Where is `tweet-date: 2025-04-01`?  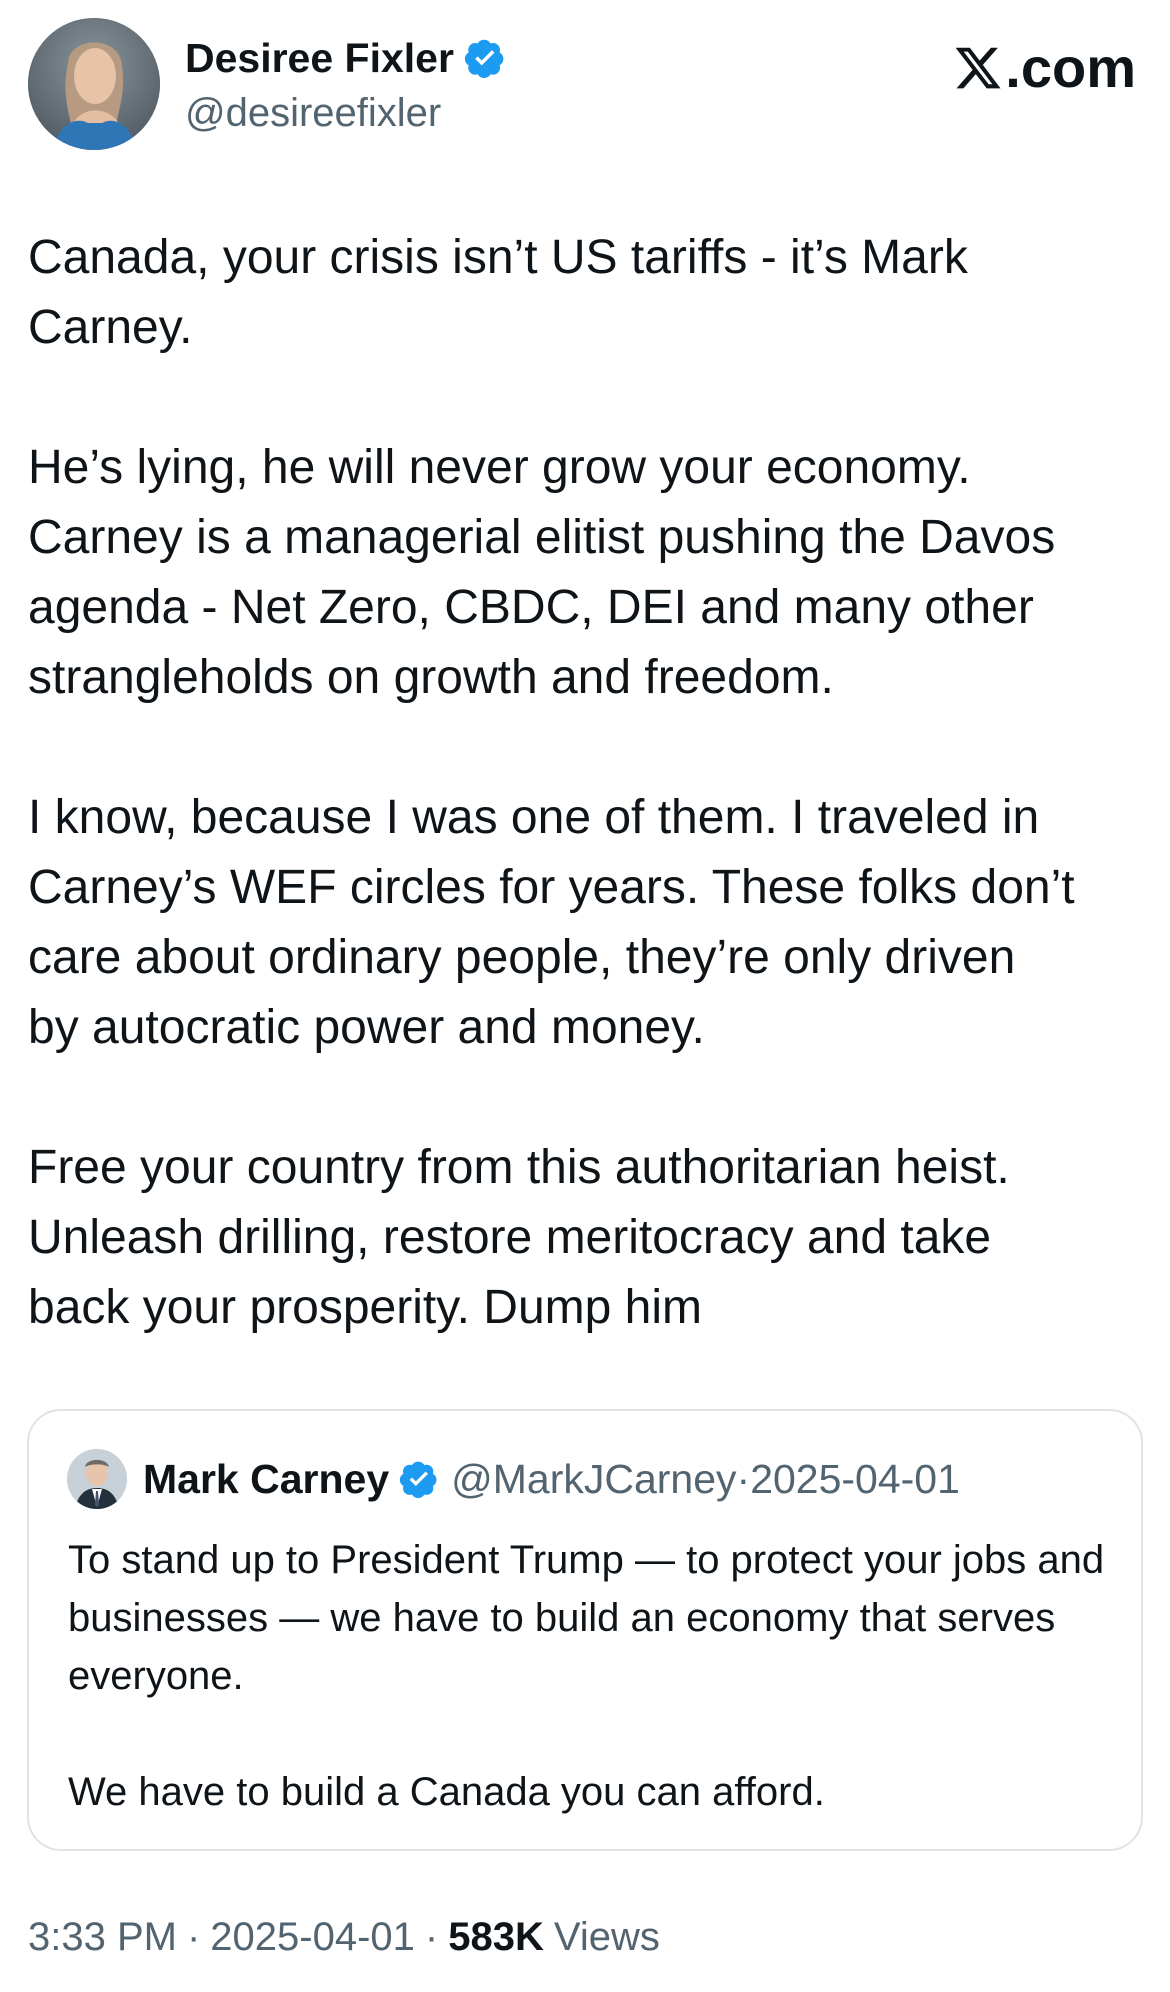
tweet-date: 2025-04-01 is located at coordinates (312, 1937).